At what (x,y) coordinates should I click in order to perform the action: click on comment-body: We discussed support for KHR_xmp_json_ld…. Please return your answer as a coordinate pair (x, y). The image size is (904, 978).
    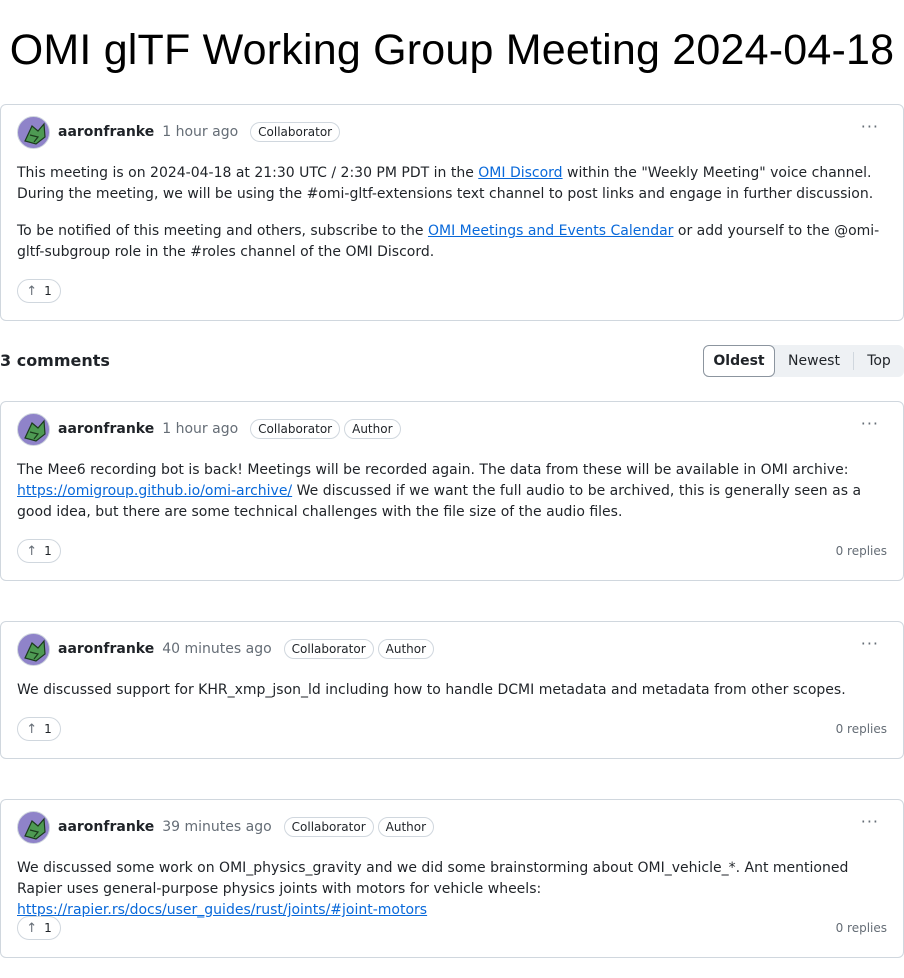
    Looking at the image, I should click on (431, 690).